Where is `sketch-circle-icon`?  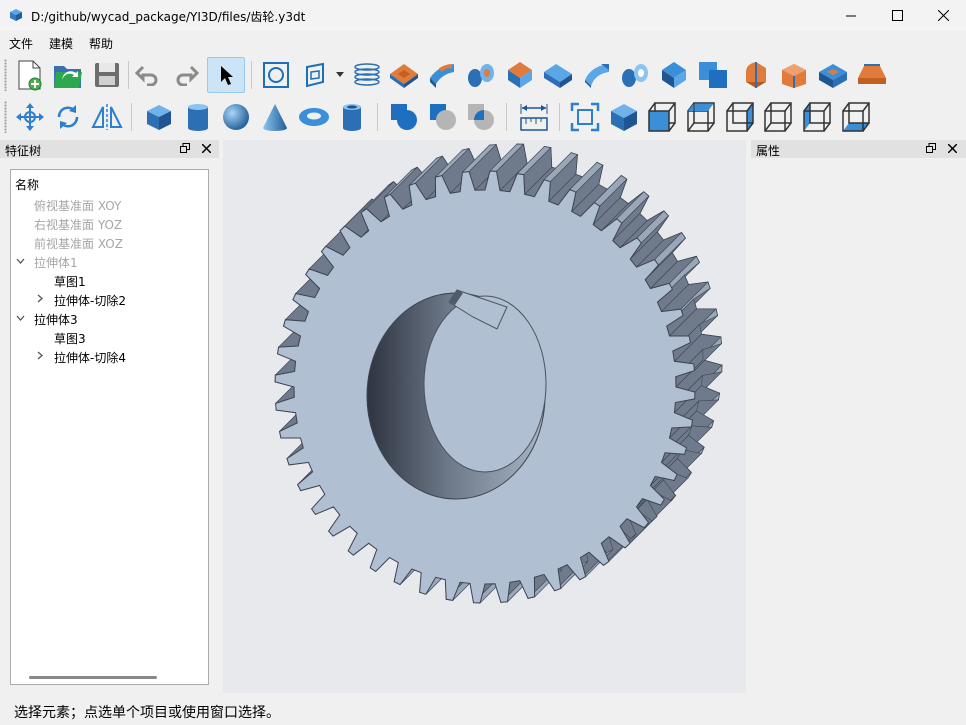
sketch-circle-icon is located at coordinates (276, 75).